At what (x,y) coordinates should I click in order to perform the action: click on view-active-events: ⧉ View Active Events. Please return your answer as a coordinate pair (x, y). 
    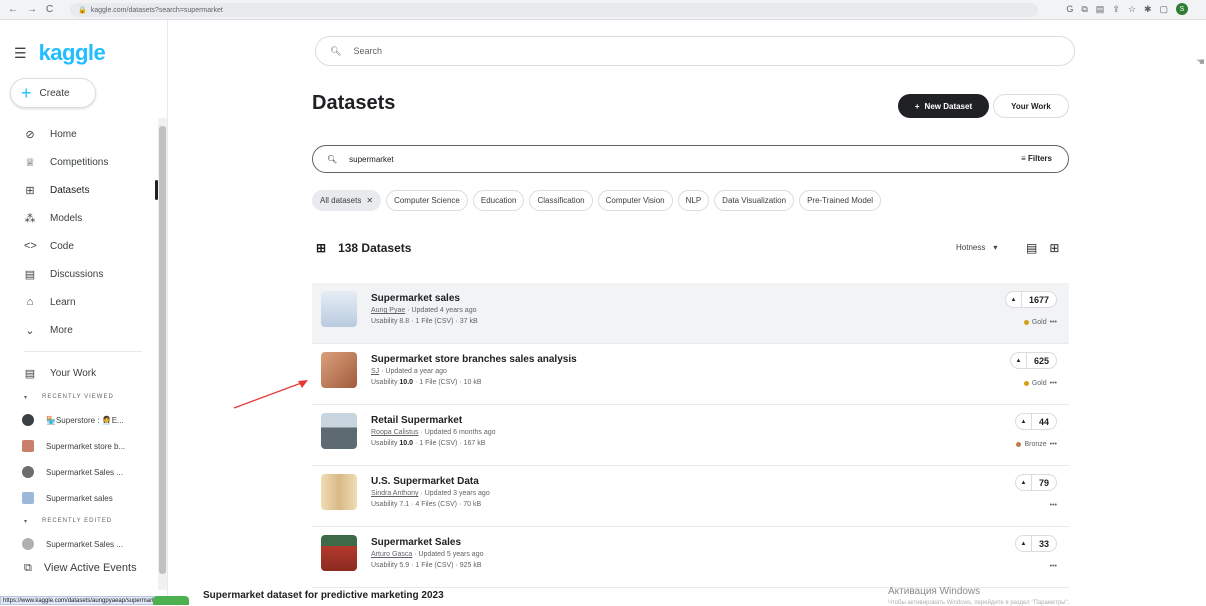
    Looking at the image, I should click on (80, 568).